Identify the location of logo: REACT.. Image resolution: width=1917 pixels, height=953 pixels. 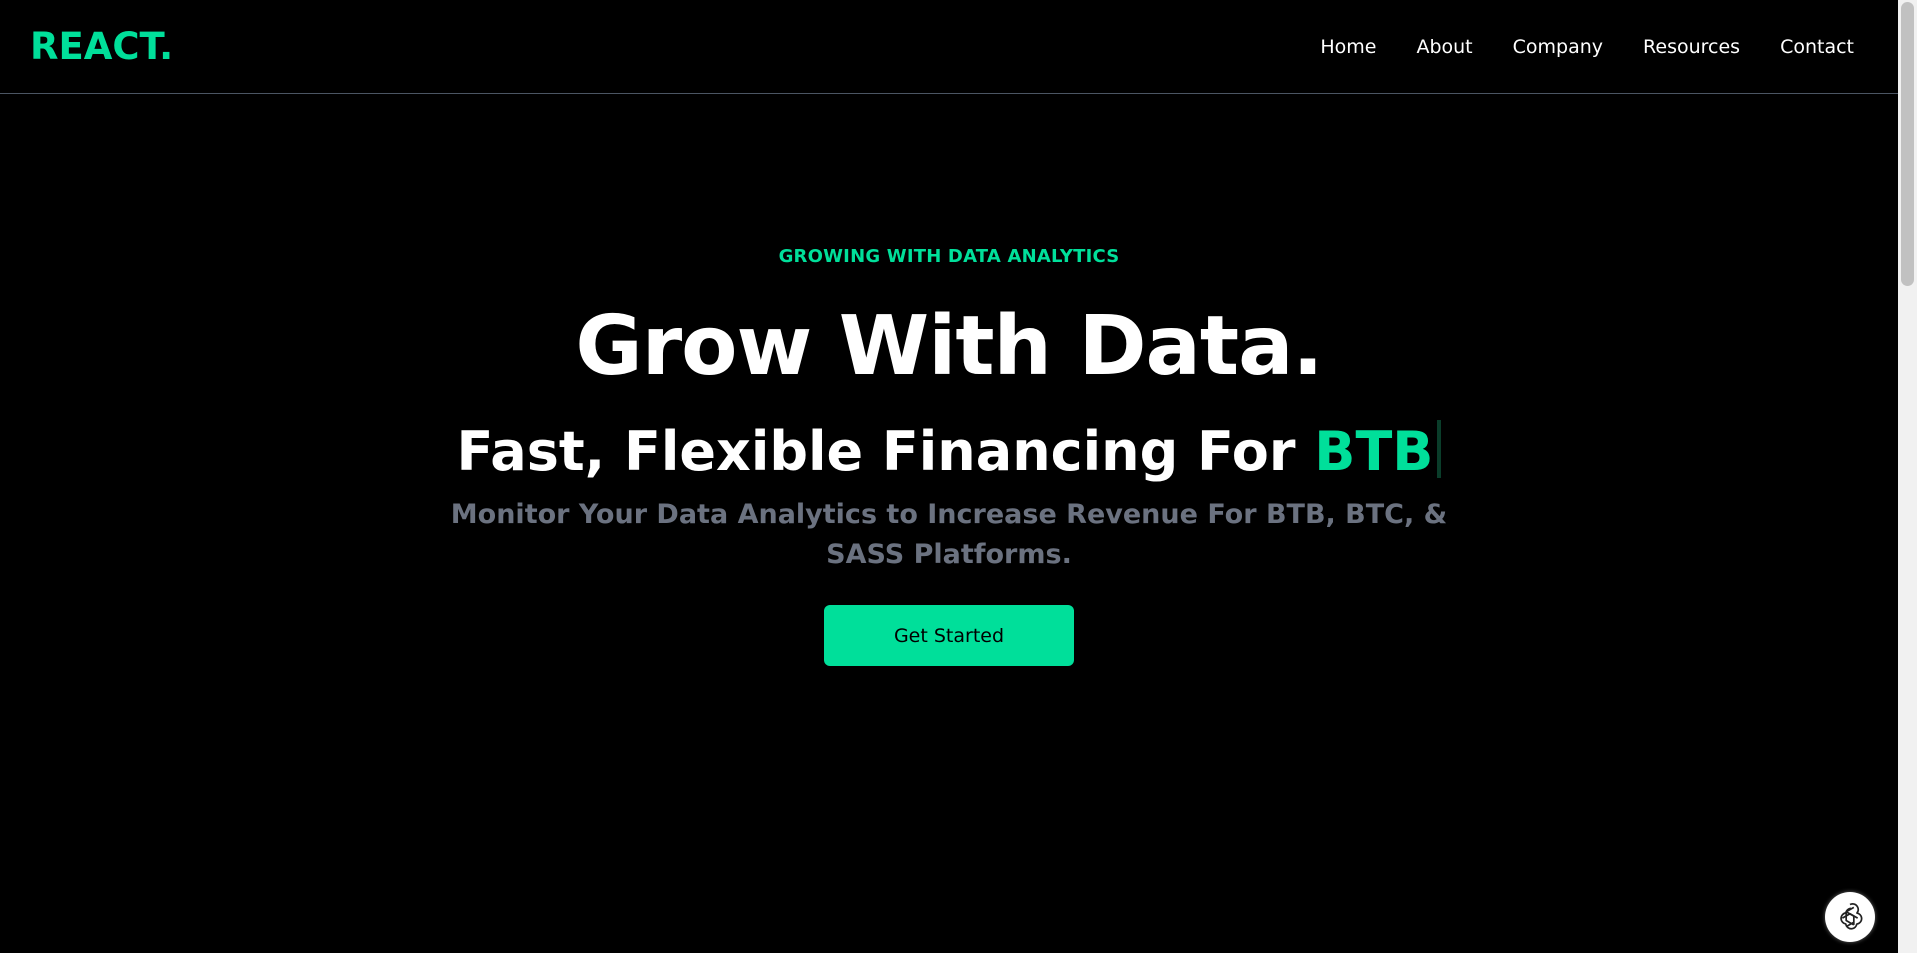
(101, 47).